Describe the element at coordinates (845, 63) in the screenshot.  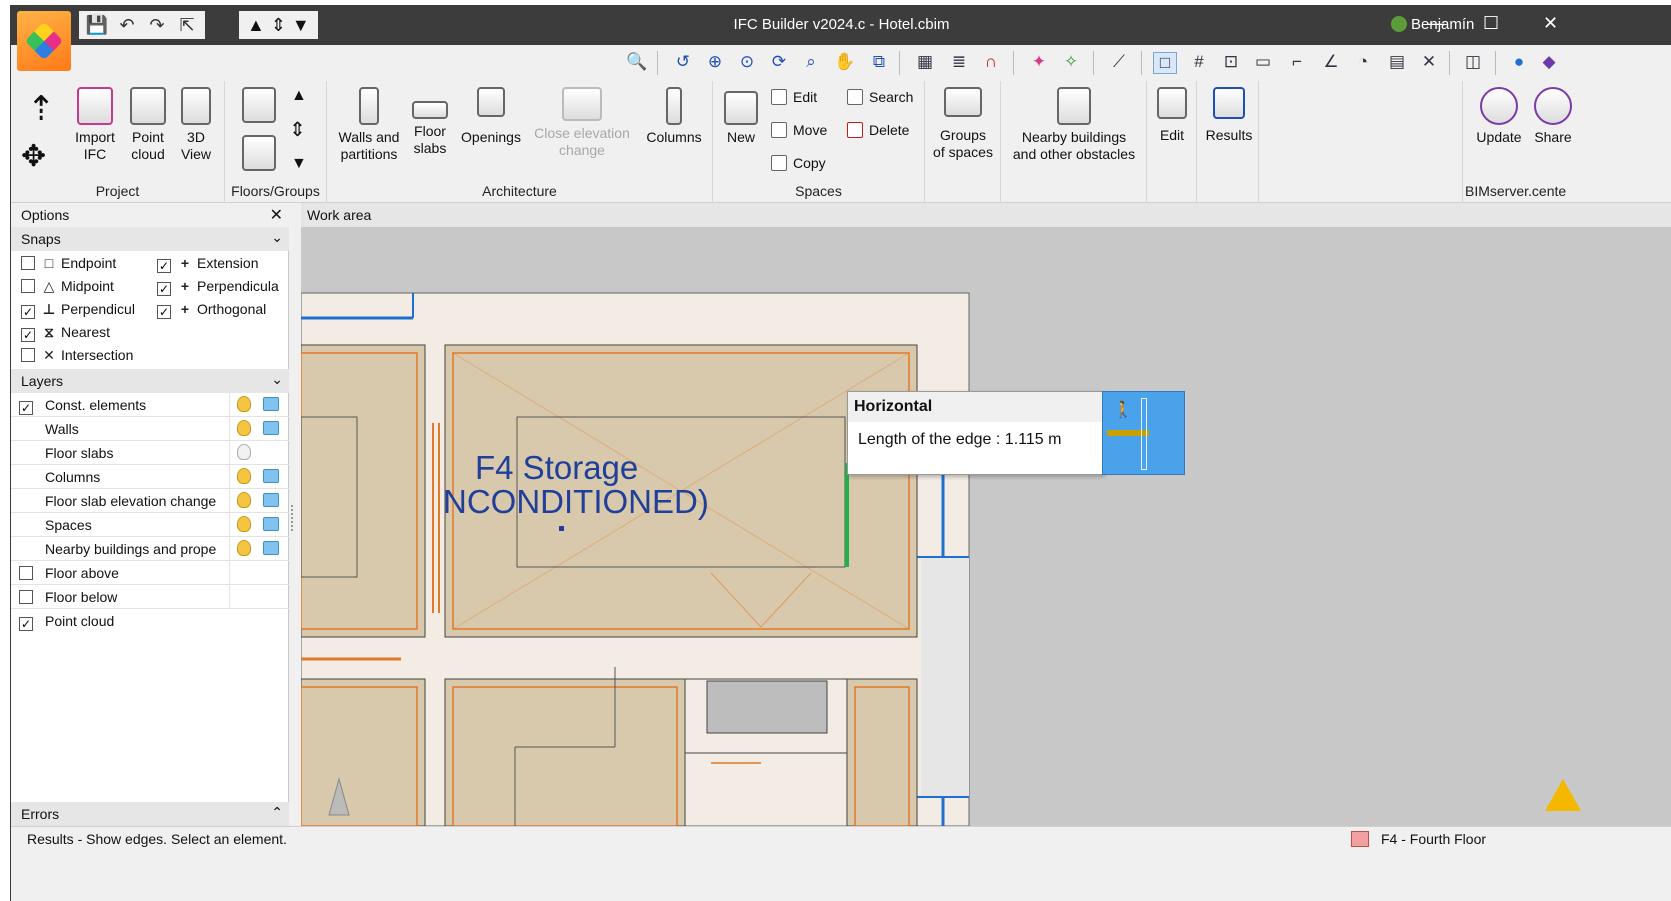
I see `pan-icon: ✋` at that location.